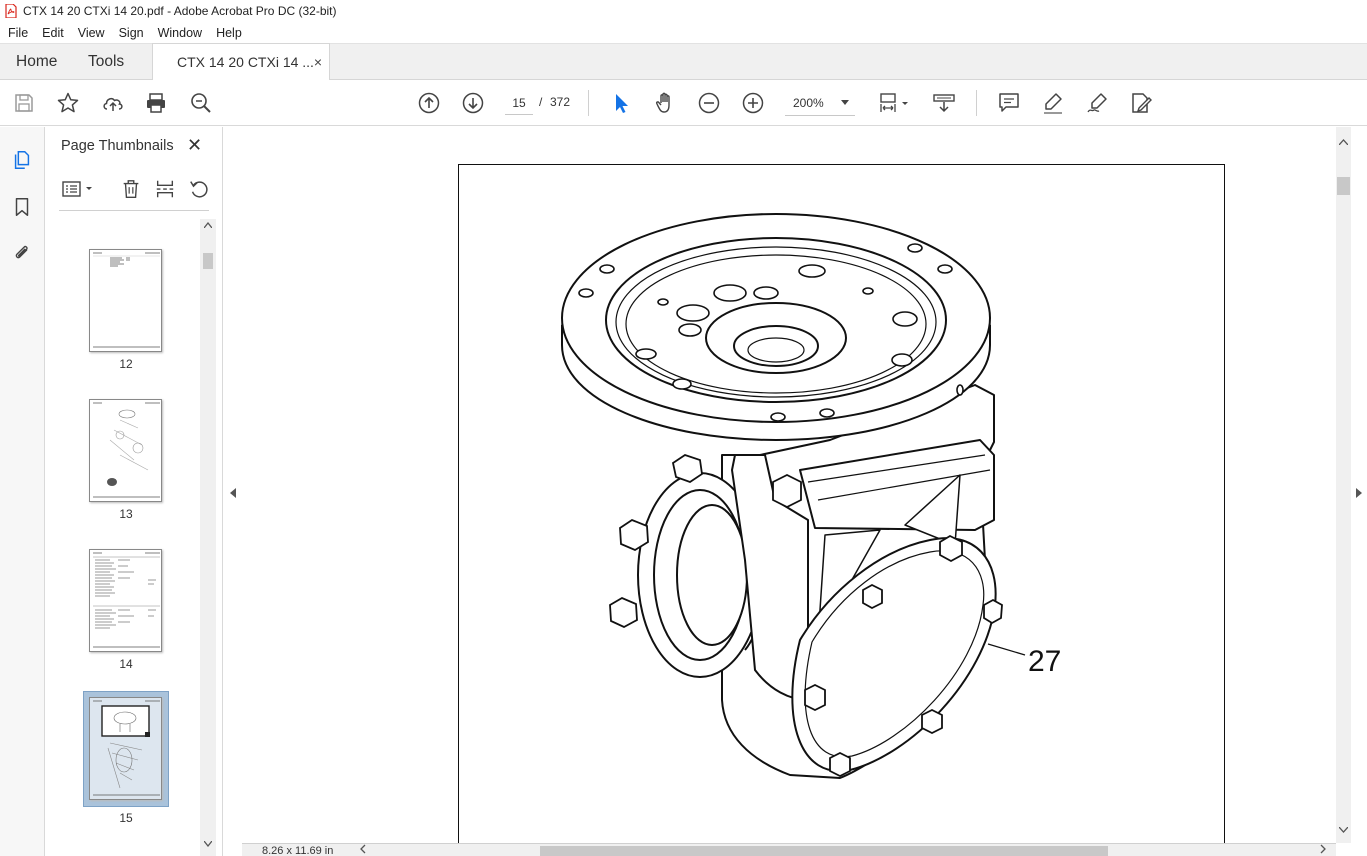 This screenshot has width=1367, height=856. Describe the element at coordinates (621, 103) in the screenshot. I see `select-cursor-icon` at that location.